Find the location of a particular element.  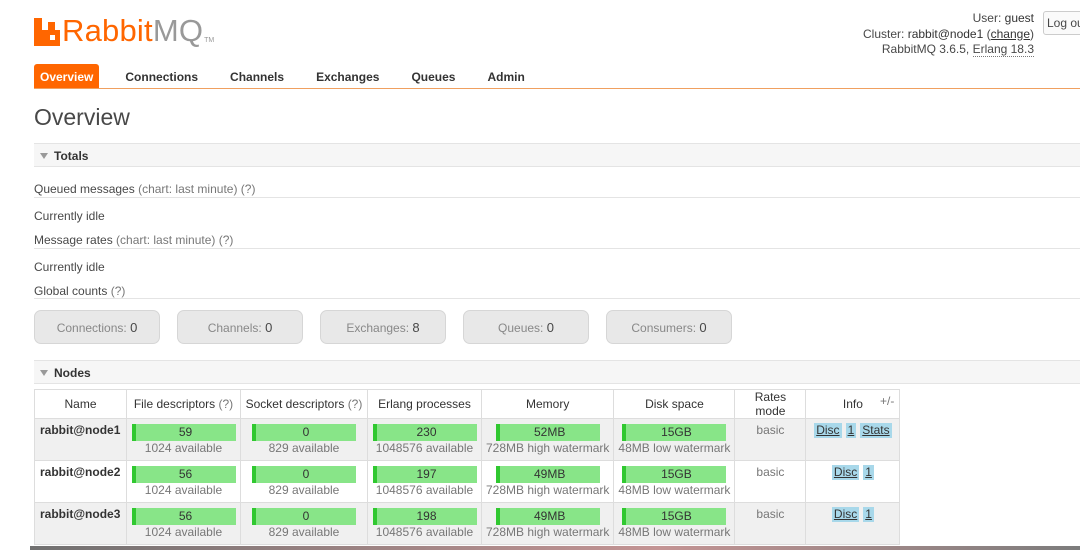

user-info: User: guest is located at coordinates (1003, 18).